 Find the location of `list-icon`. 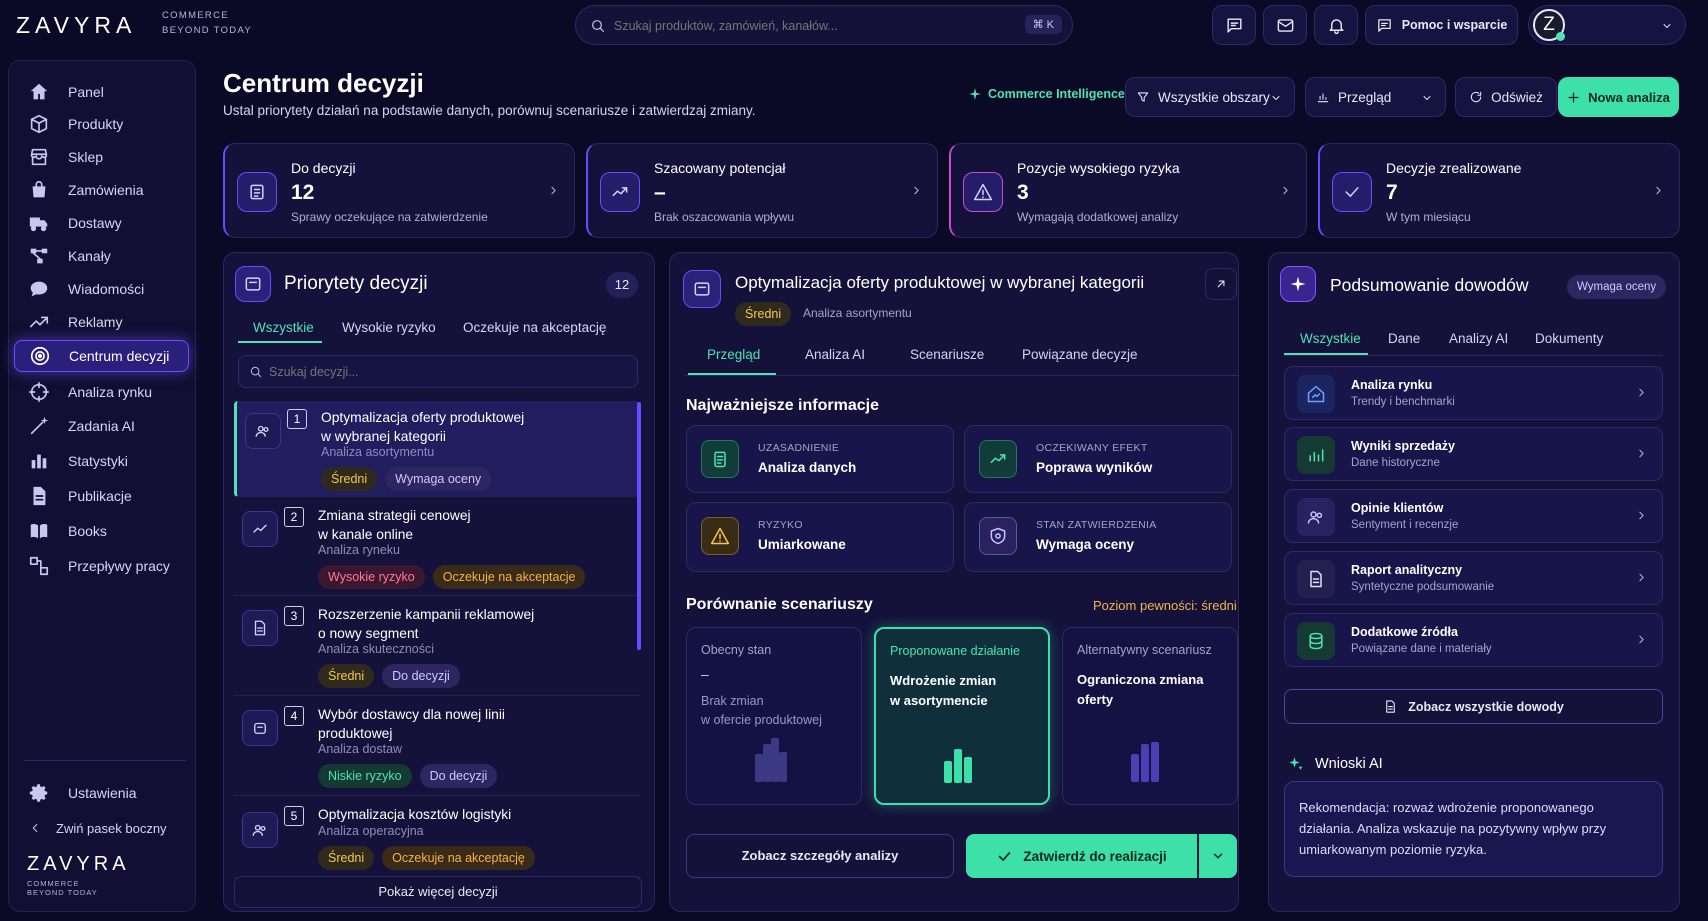

list-icon is located at coordinates (257, 192).